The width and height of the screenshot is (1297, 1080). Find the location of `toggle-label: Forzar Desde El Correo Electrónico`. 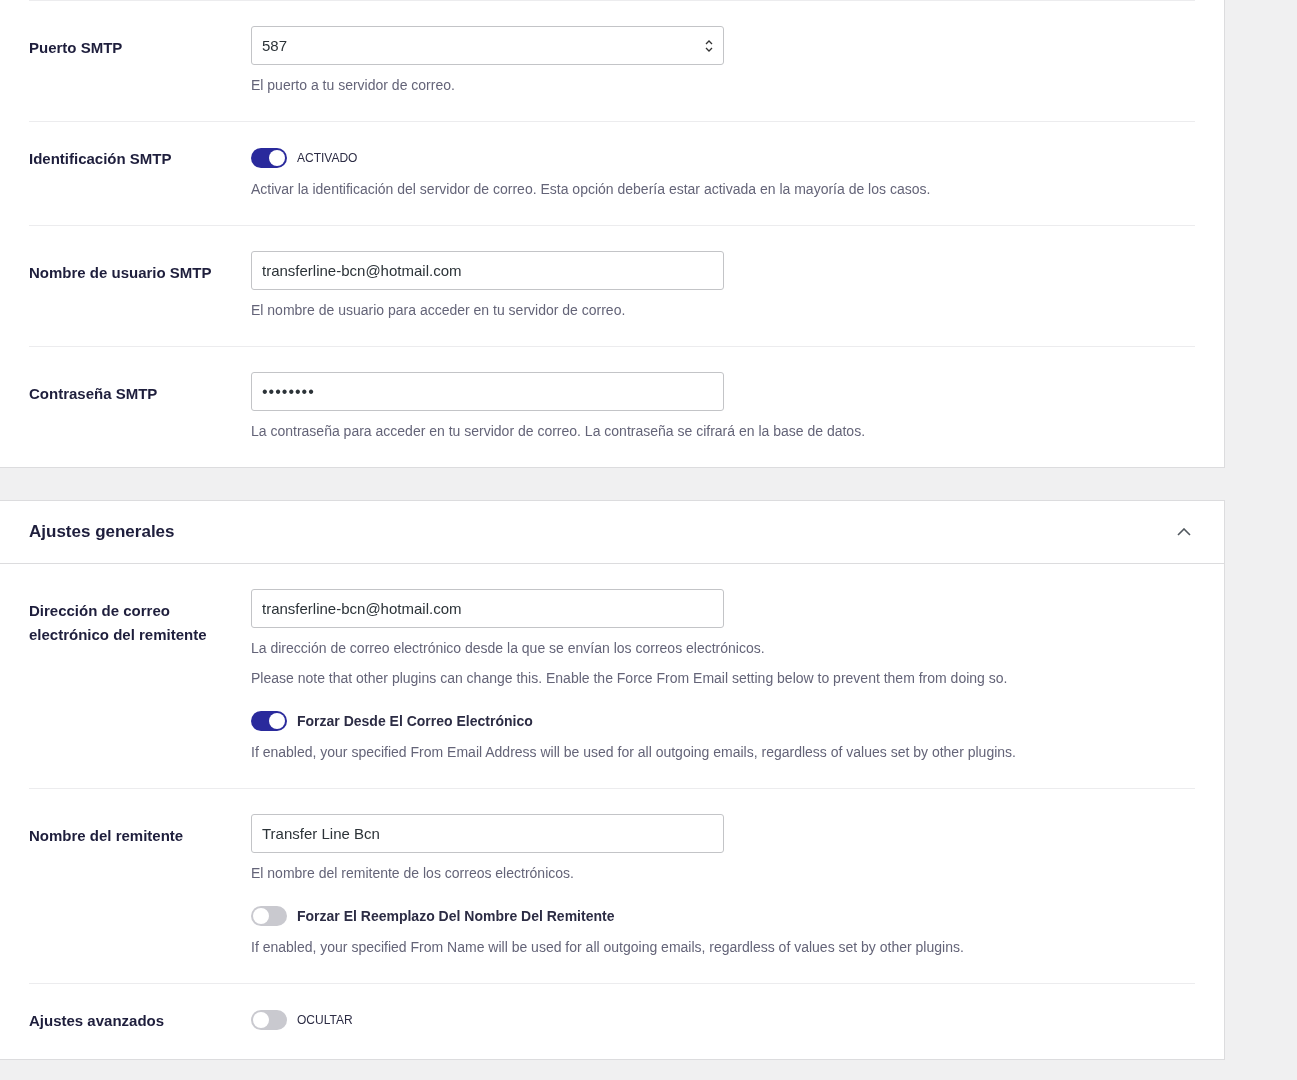

toggle-label: Forzar Desde El Correo Electrónico is located at coordinates (415, 721).